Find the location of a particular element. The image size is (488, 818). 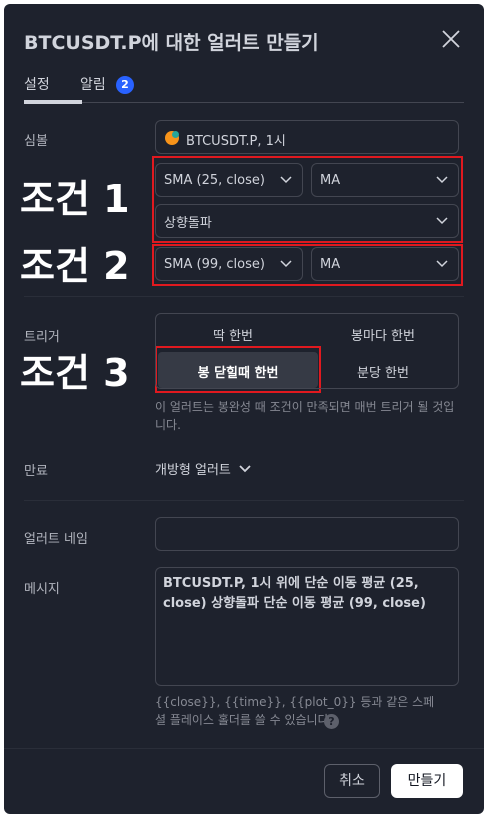

dialog-title: BTCUSDT.P에 대한 얼러트 만들기 is located at coordinates (171, 43).